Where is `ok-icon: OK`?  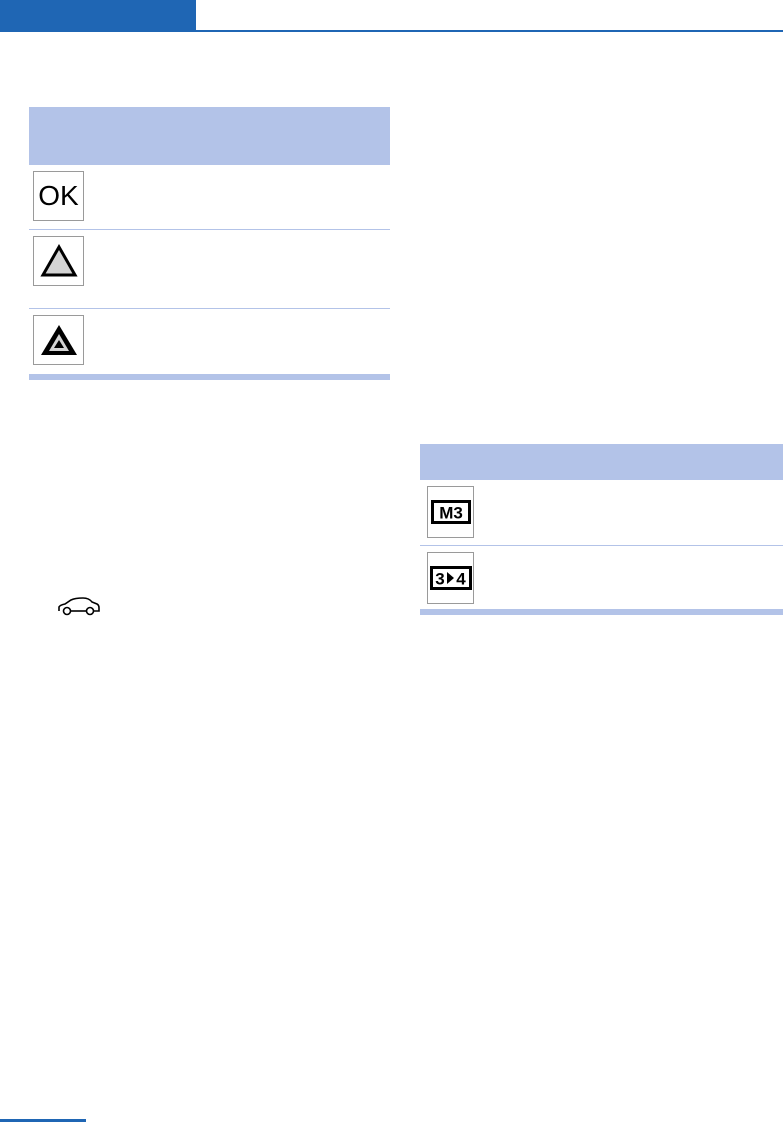 ok-icon: OK is located at coordinates (58, 196).